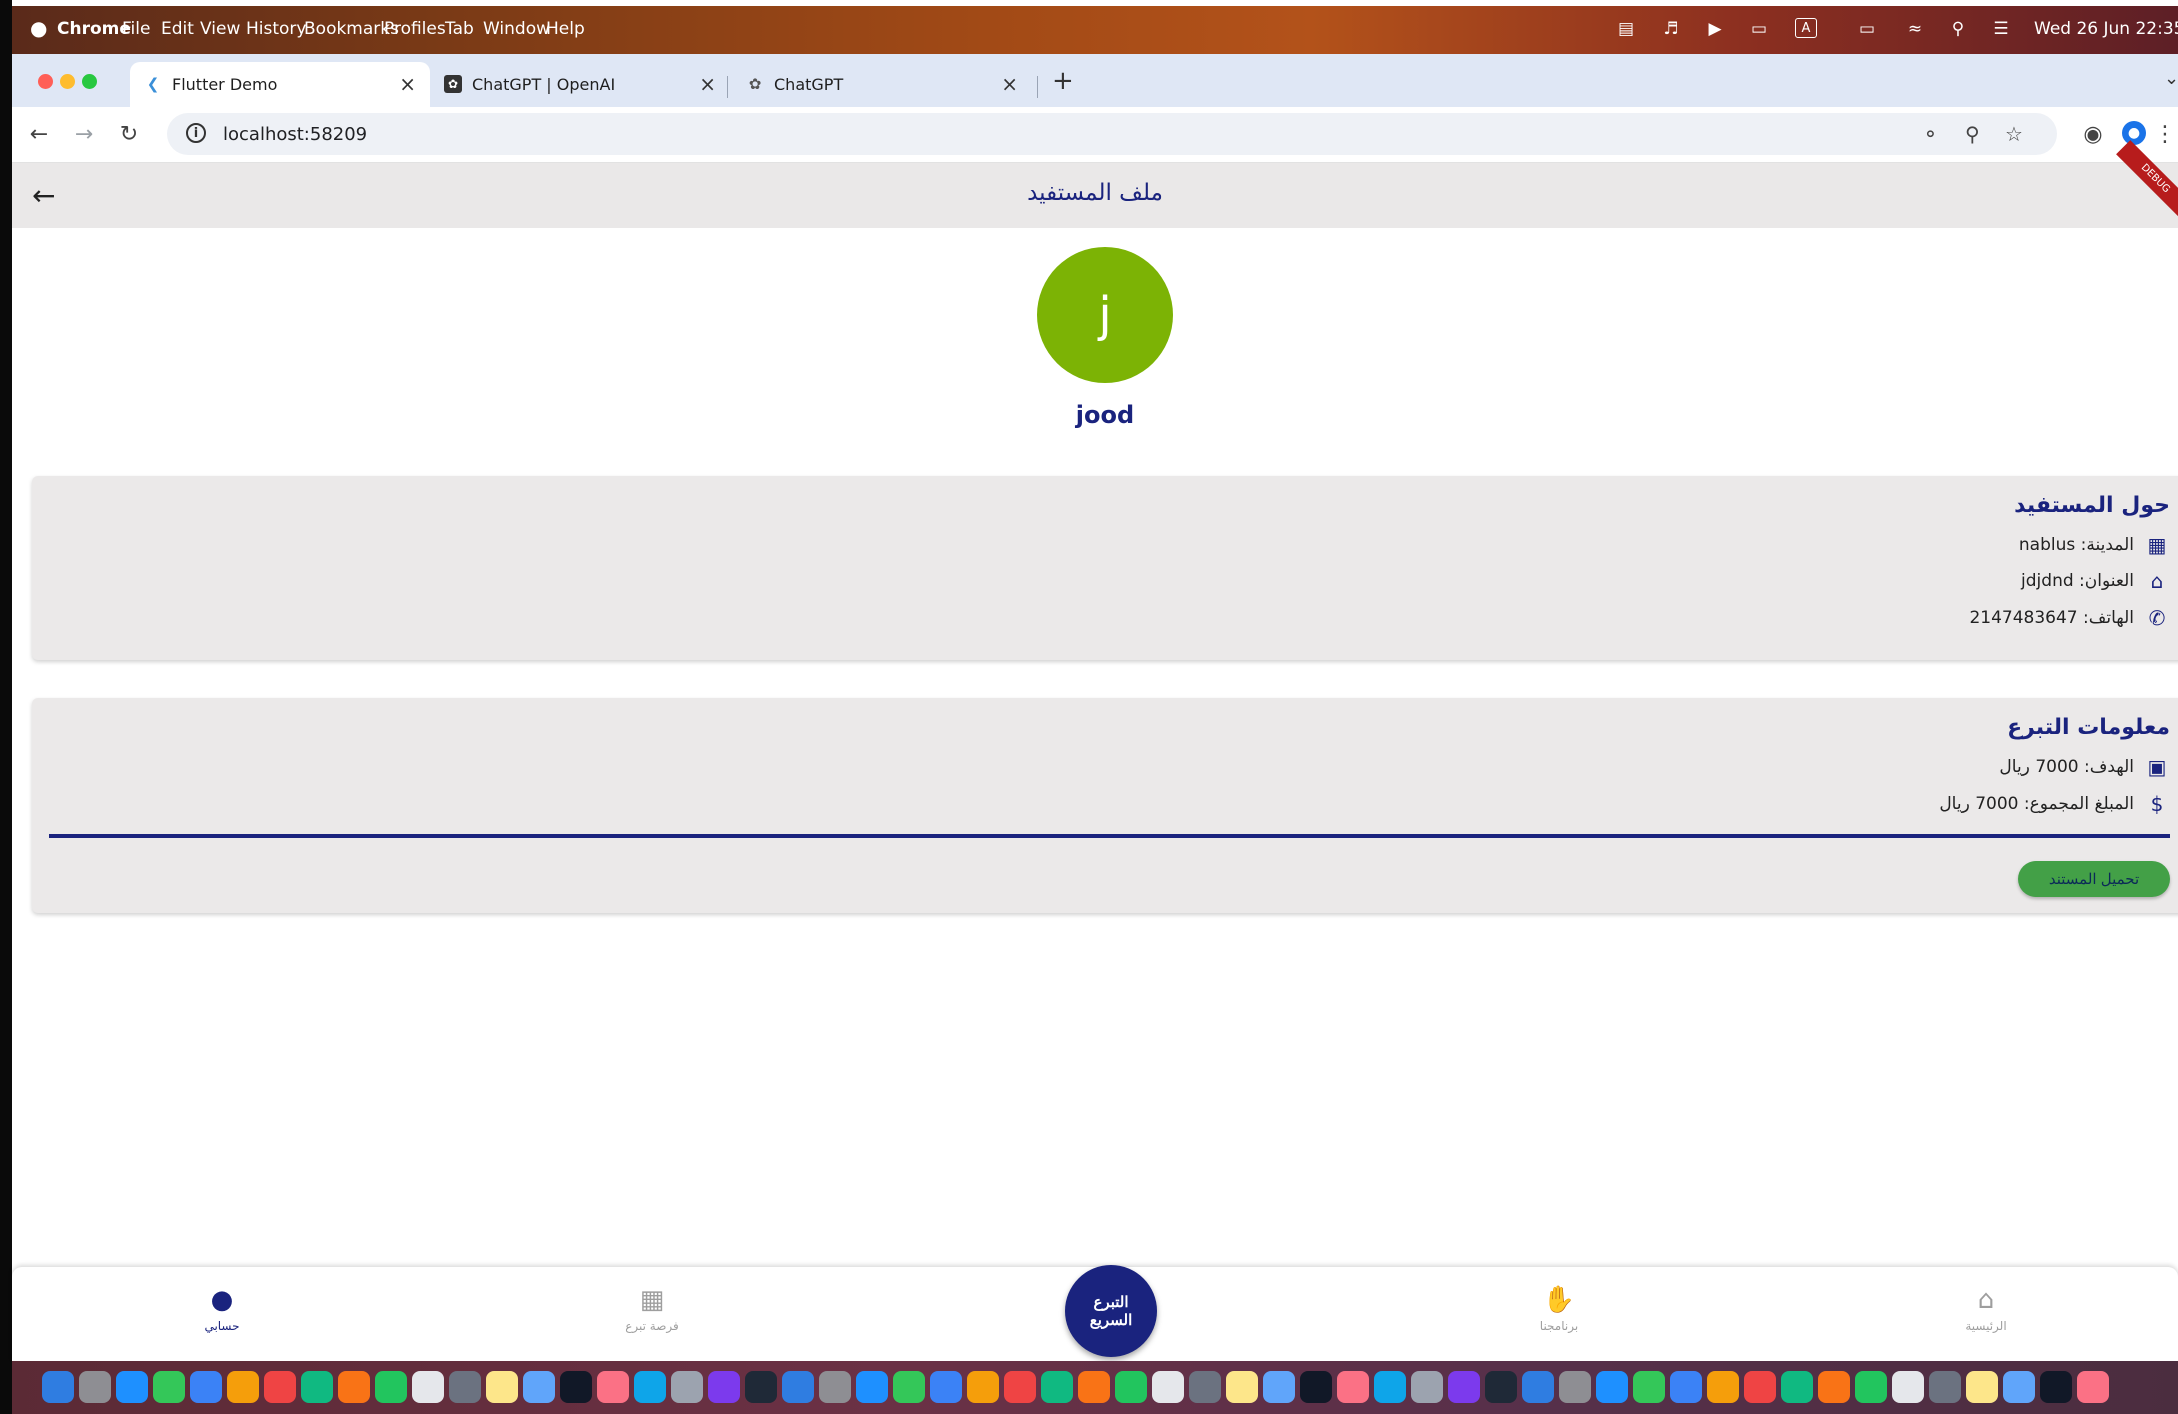 The height and width of the screenshot is (1414, 2178). Describe the element at coordinates (1958, 29) in the screenshot. I see `spotlight-search-icon: ⚲` at that location.